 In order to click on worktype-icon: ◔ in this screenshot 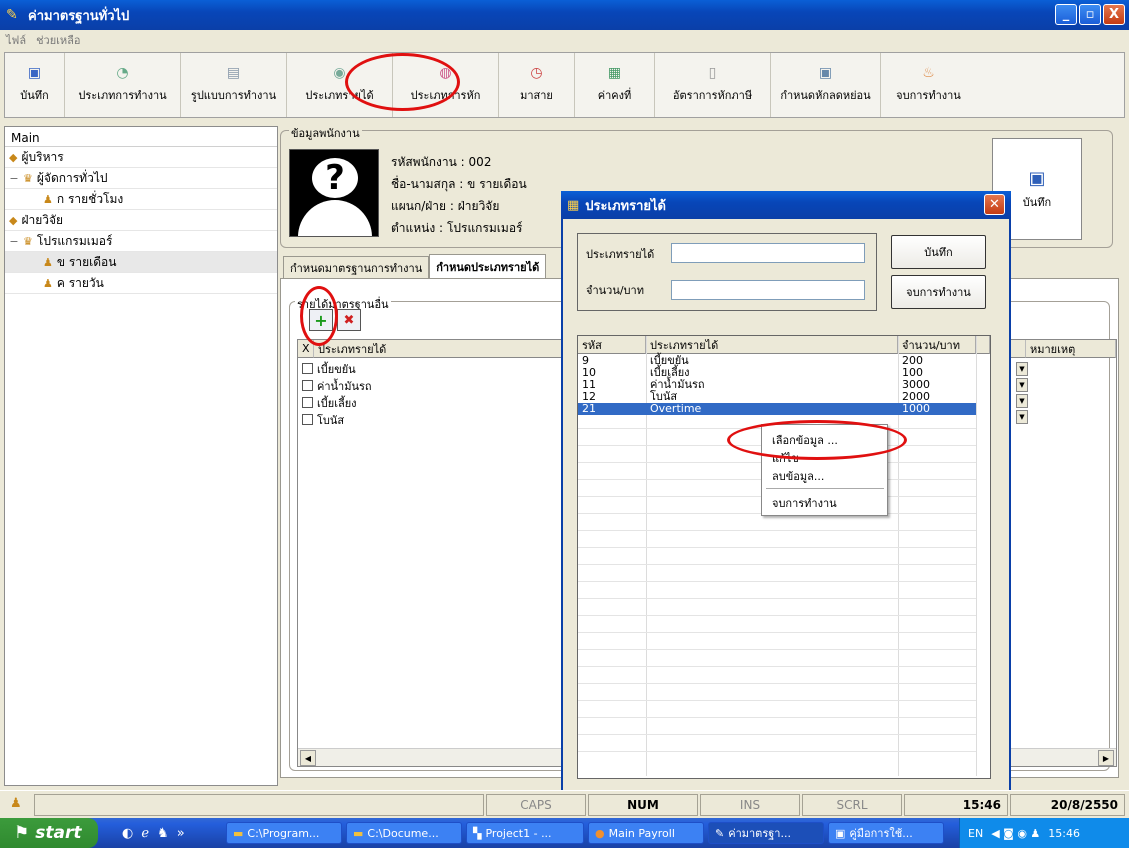, I will do `click(122, 73)`.